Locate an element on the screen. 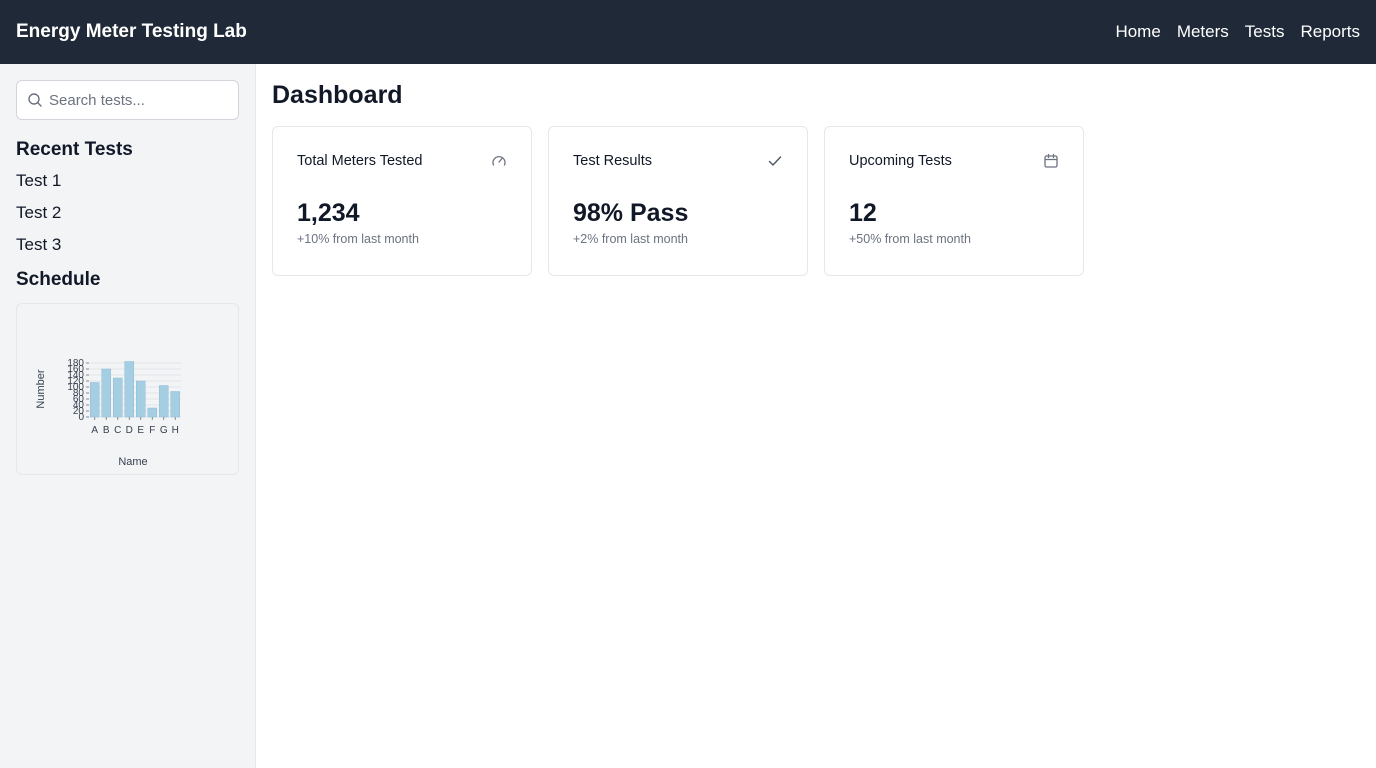 The height and width of the screenshot is (768, 1376). calendar-icon is located at coordinates (1051, 160).